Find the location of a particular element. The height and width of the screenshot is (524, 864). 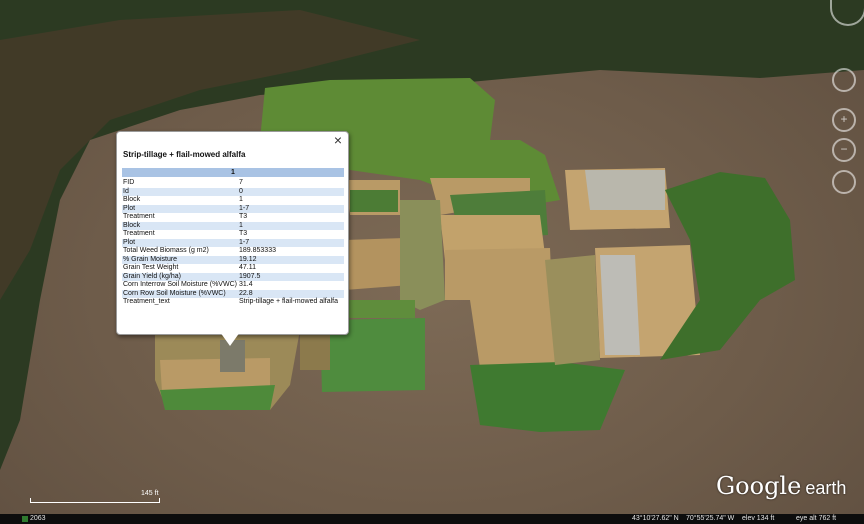

imagery-date: 2063 is located at coordinates (38, 519).